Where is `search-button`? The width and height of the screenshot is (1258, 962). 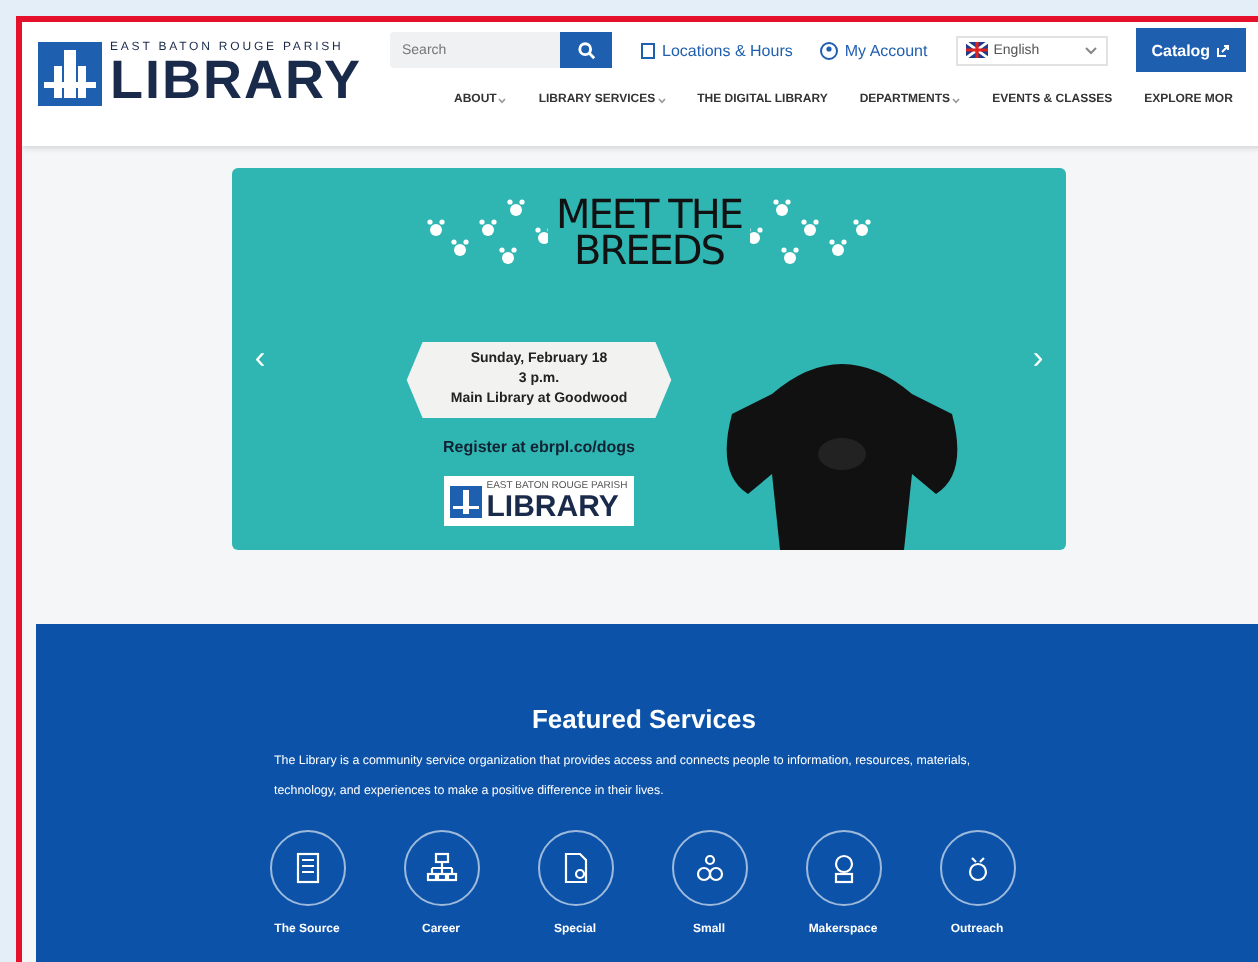
search-button is located at coordinates (586, 50).